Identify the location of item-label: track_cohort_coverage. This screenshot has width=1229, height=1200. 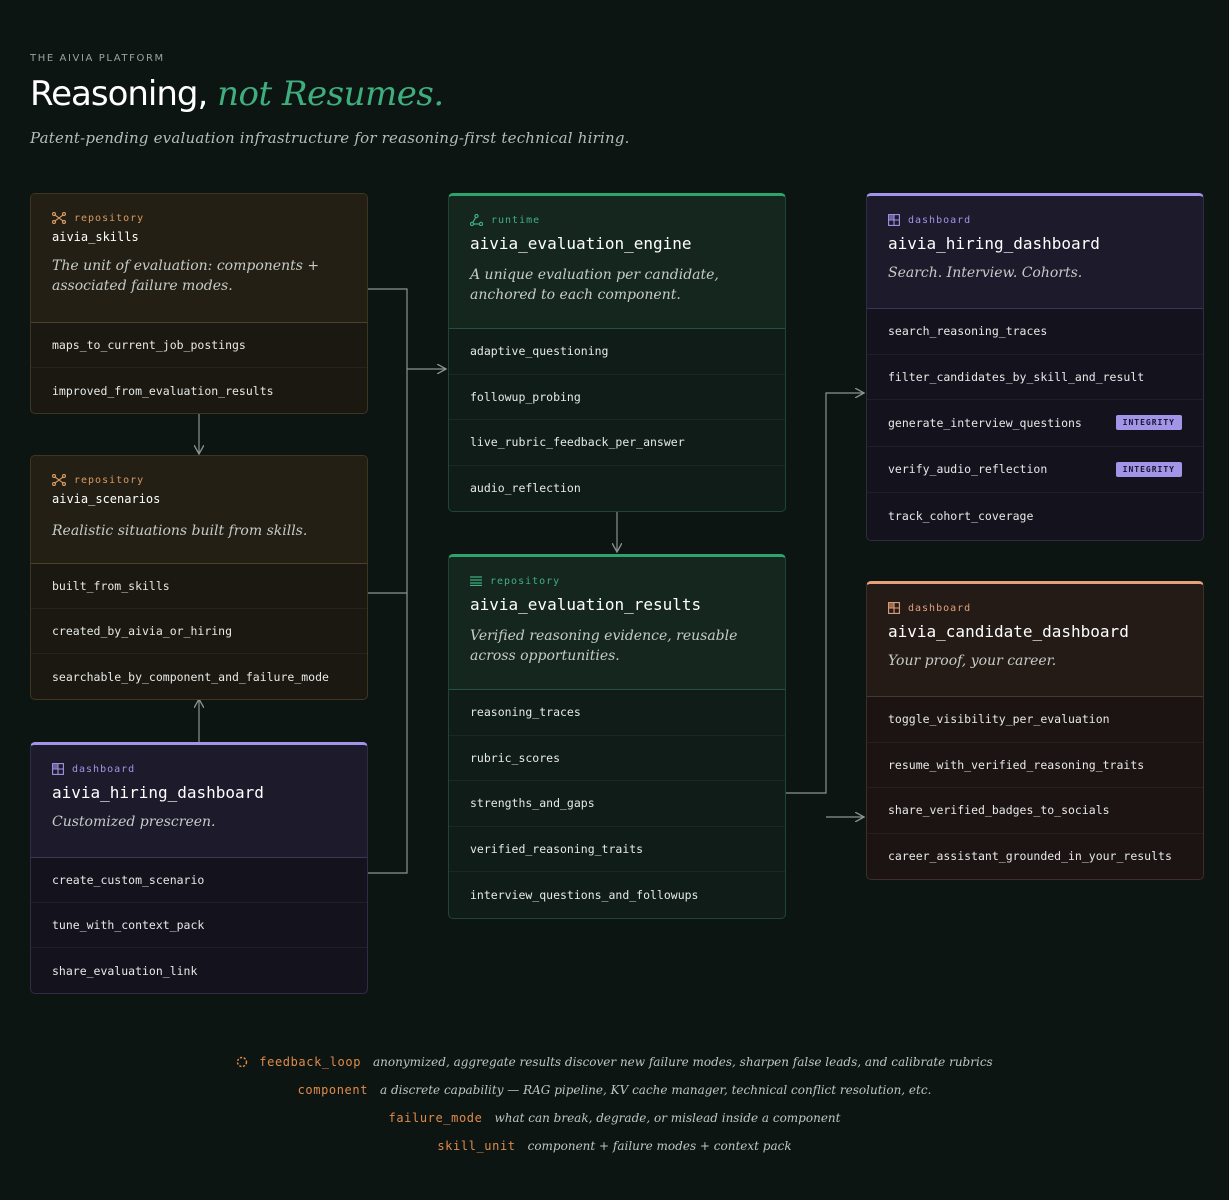
(961, 516).